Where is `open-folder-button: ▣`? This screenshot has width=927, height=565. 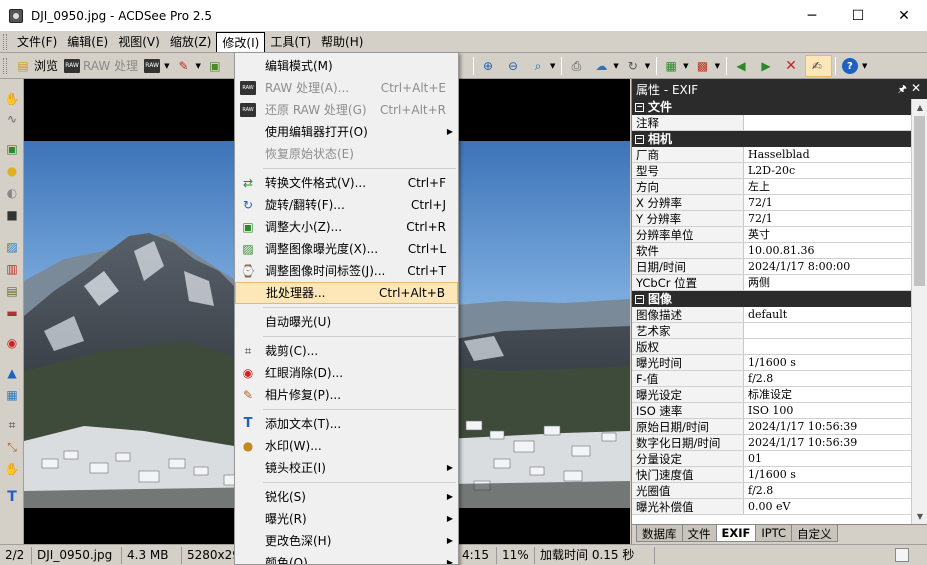 open-folder-button: ▣ is located at coordinates (216, 66).